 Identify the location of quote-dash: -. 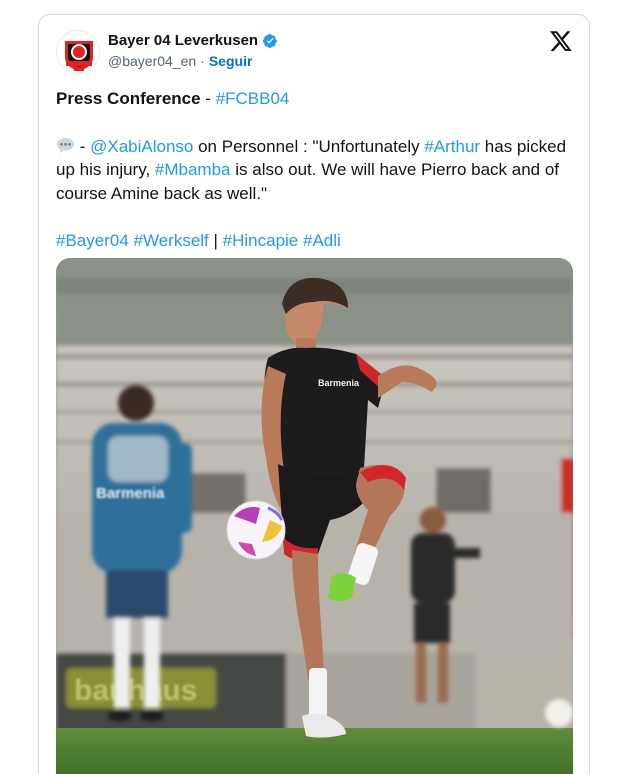
(83, 146).